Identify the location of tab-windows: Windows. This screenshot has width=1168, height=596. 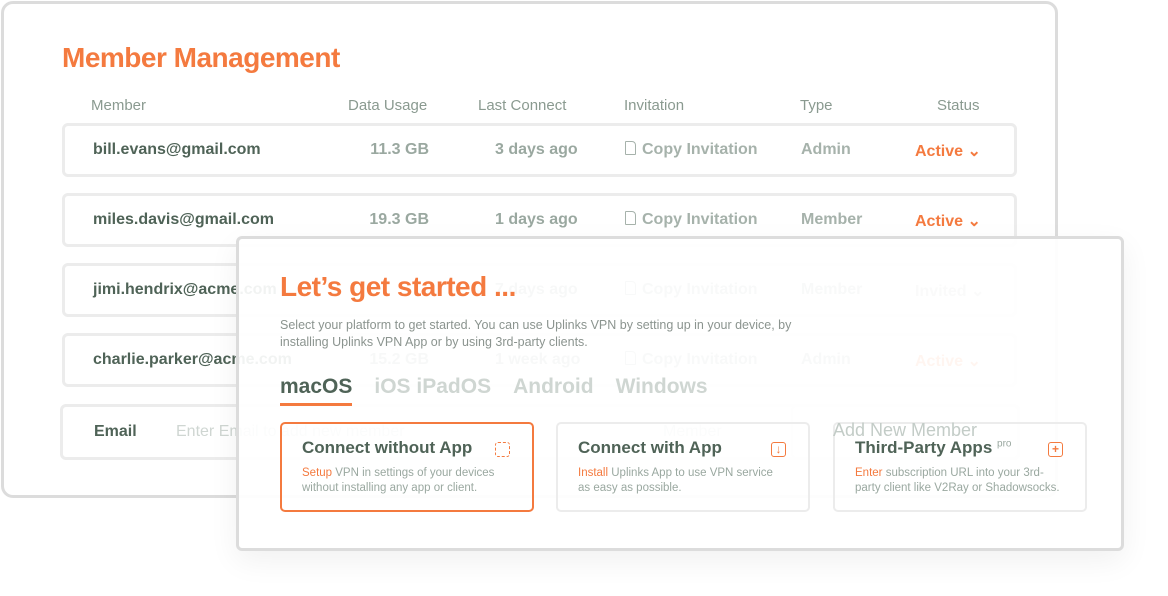
(662, 390).